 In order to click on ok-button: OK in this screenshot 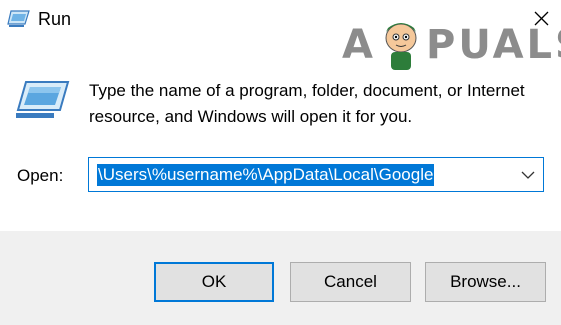, I will do `click(214, 282)`.